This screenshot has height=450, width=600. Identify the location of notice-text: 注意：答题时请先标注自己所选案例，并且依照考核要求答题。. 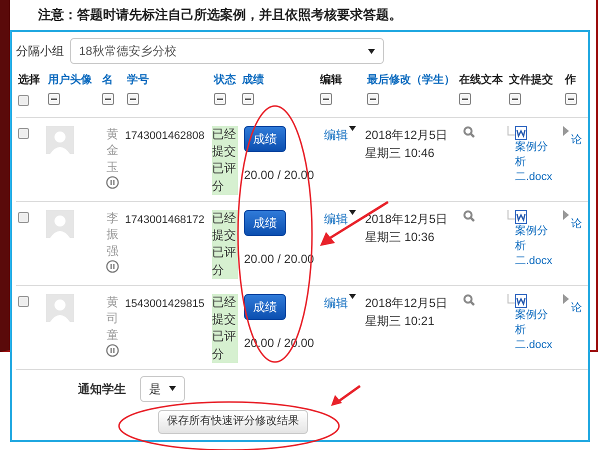
(220, 14).